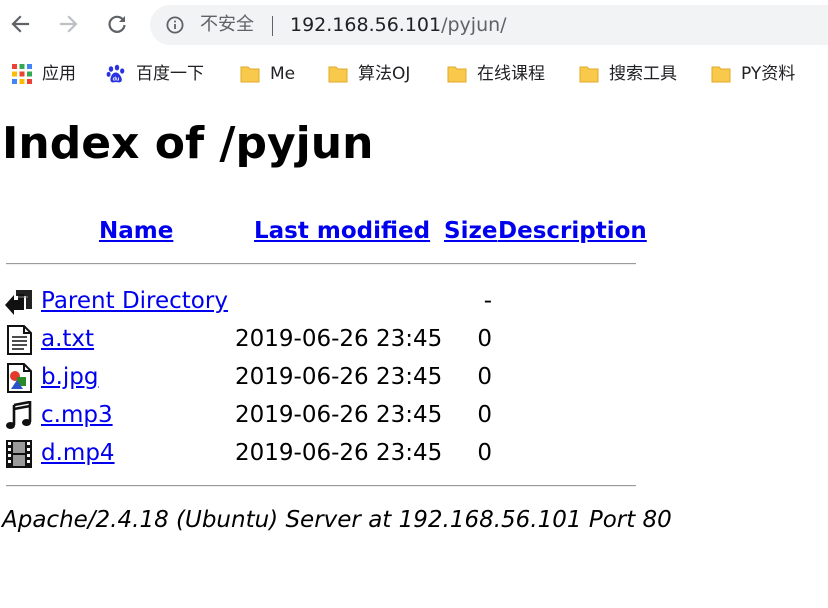 The image size is (828, 608). Describe the element at coordinates (283, 74) in the screenshot. I see `bookmark-label: Me` at that location.